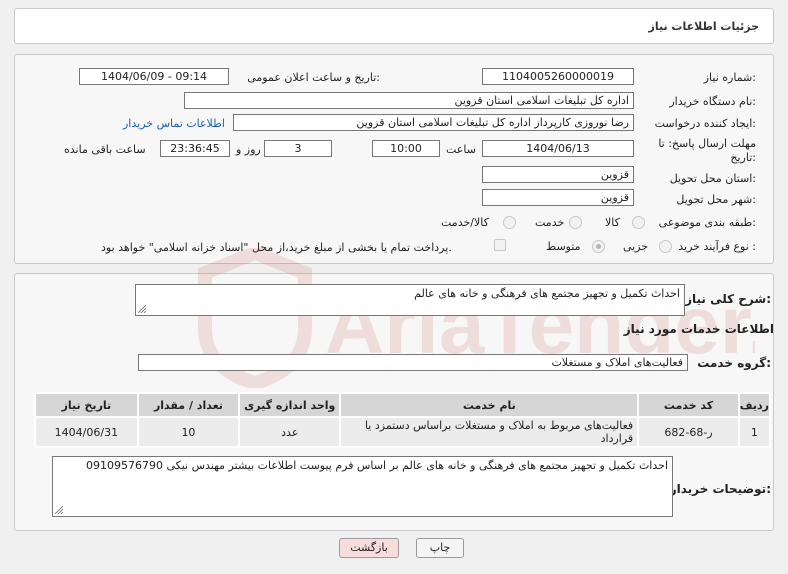  I want to click on cell-row-number: 1, so click(754, 432).